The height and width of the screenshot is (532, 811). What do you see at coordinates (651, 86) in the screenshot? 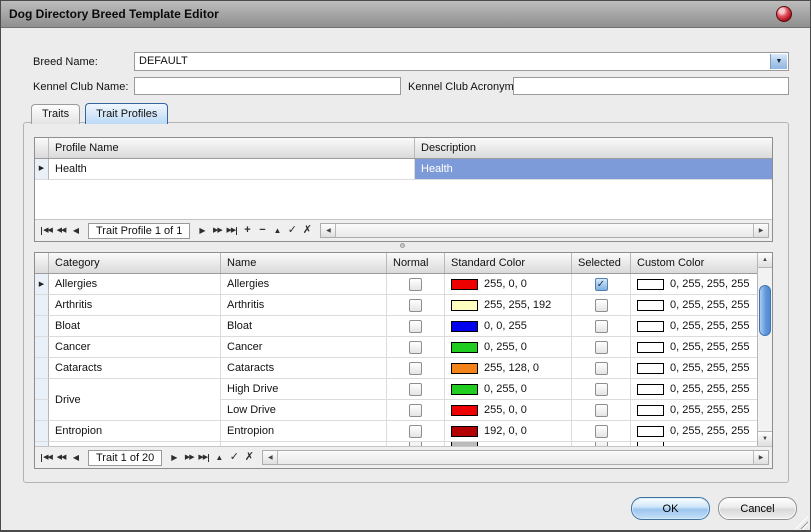
I see `kennel-club-acronym-input` at bounding box center [651, 86].